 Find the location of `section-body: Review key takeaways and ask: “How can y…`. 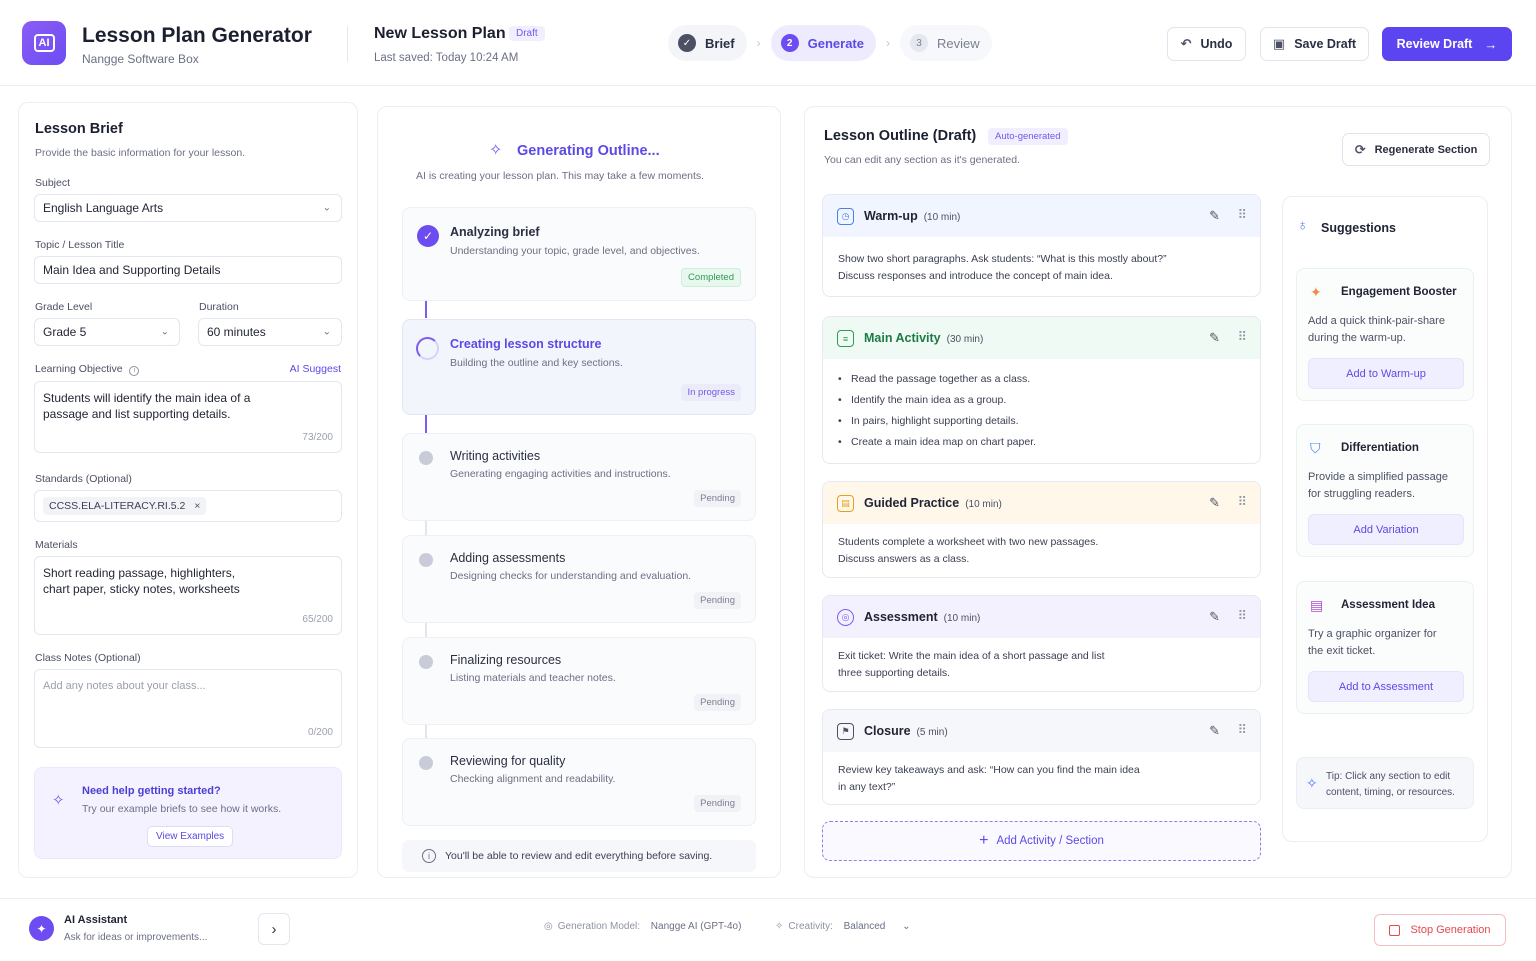

section-body: Review key takeaways and ask: “How can y… is located at coordinates (989, 779).